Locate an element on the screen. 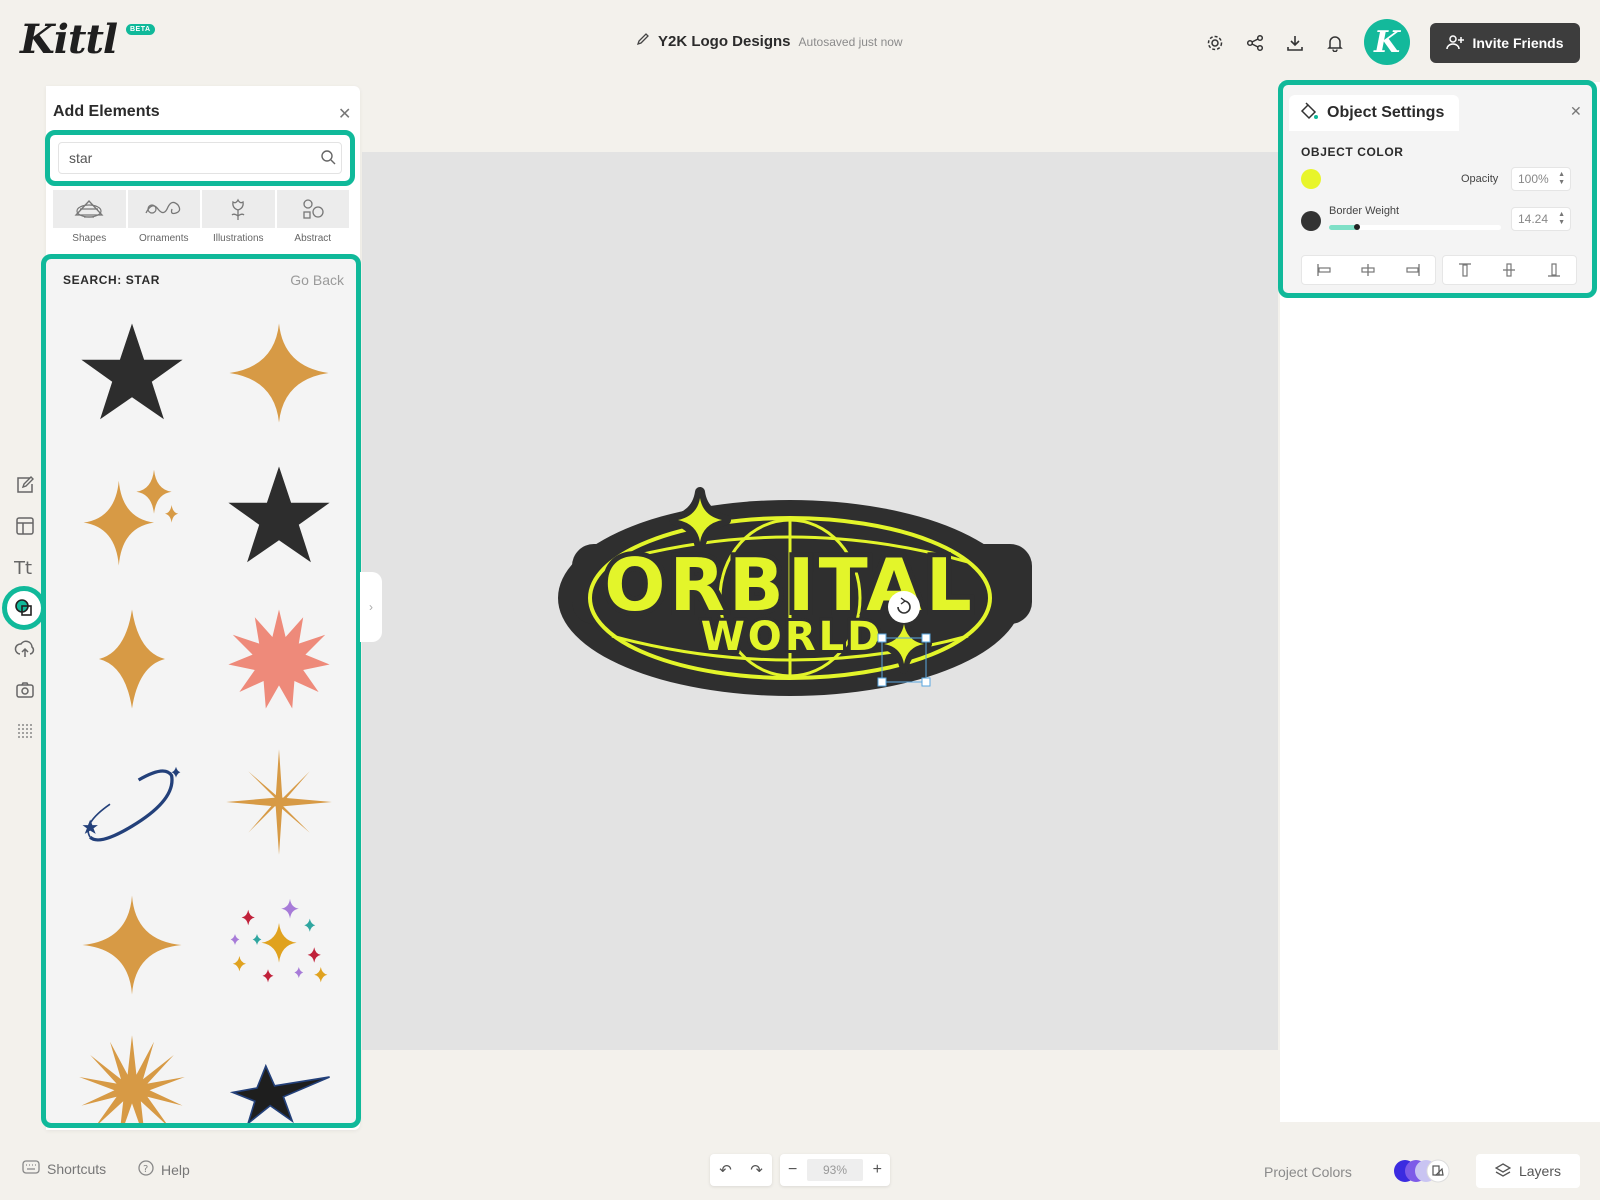  zoom-in-icon: + is located at coordinates (877, 1170).